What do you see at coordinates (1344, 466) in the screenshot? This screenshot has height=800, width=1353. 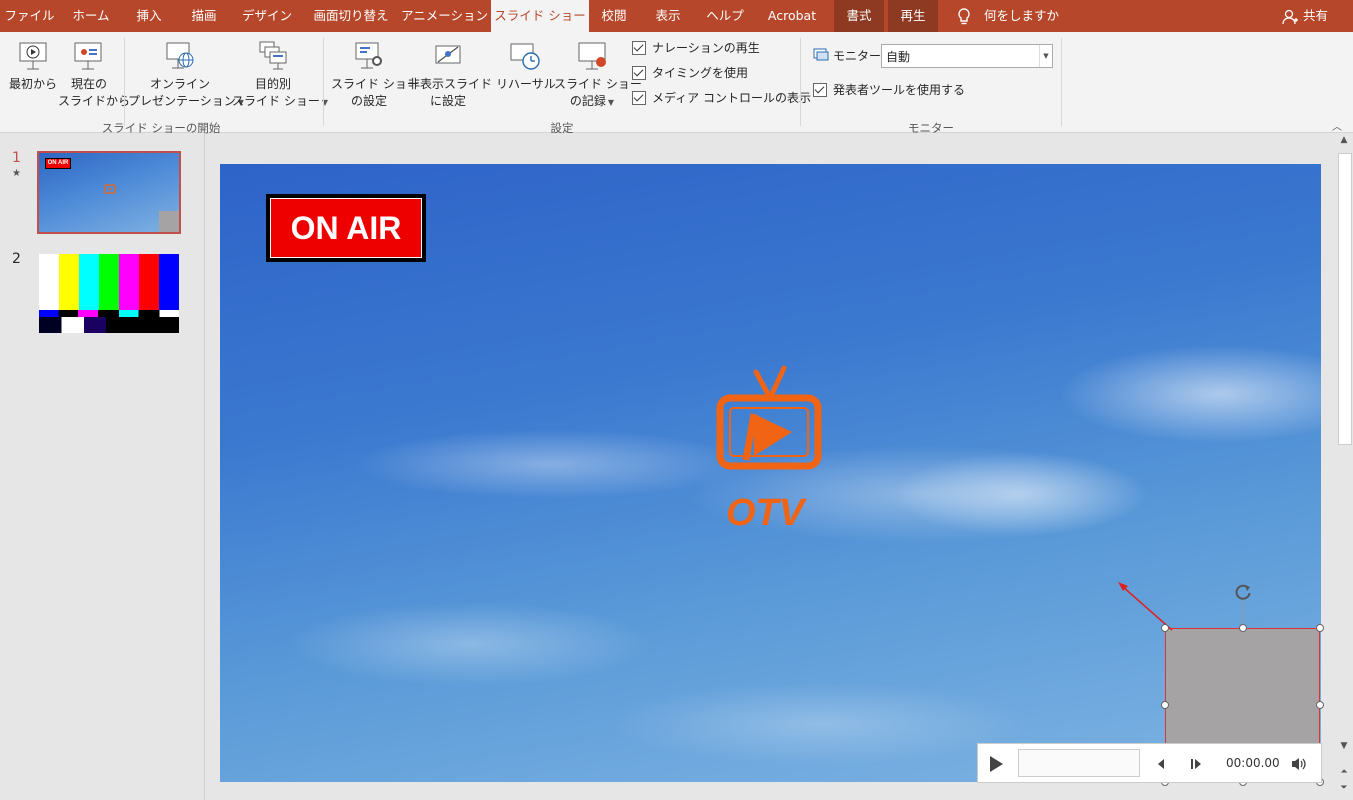 I see `vertical-scrollbar: ▲ ▼ ⏶ ⏷` at bounding box center [1344, 466].